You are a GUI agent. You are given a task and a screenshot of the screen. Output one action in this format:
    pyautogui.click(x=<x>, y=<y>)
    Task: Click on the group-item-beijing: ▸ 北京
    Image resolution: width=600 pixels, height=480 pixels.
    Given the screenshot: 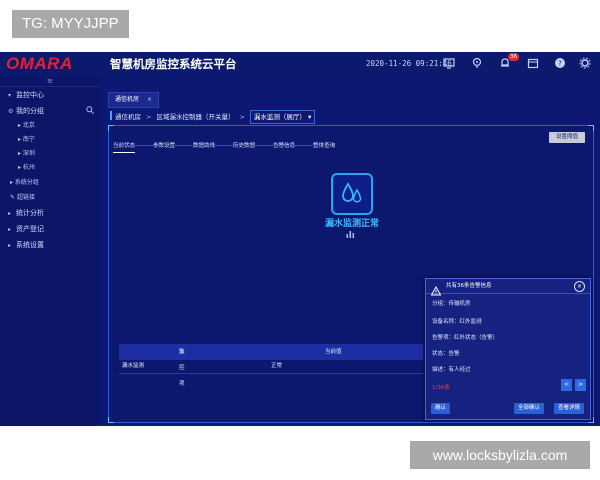 What is the action you would take?
    pyautogui.click(x=50, y=126)
    